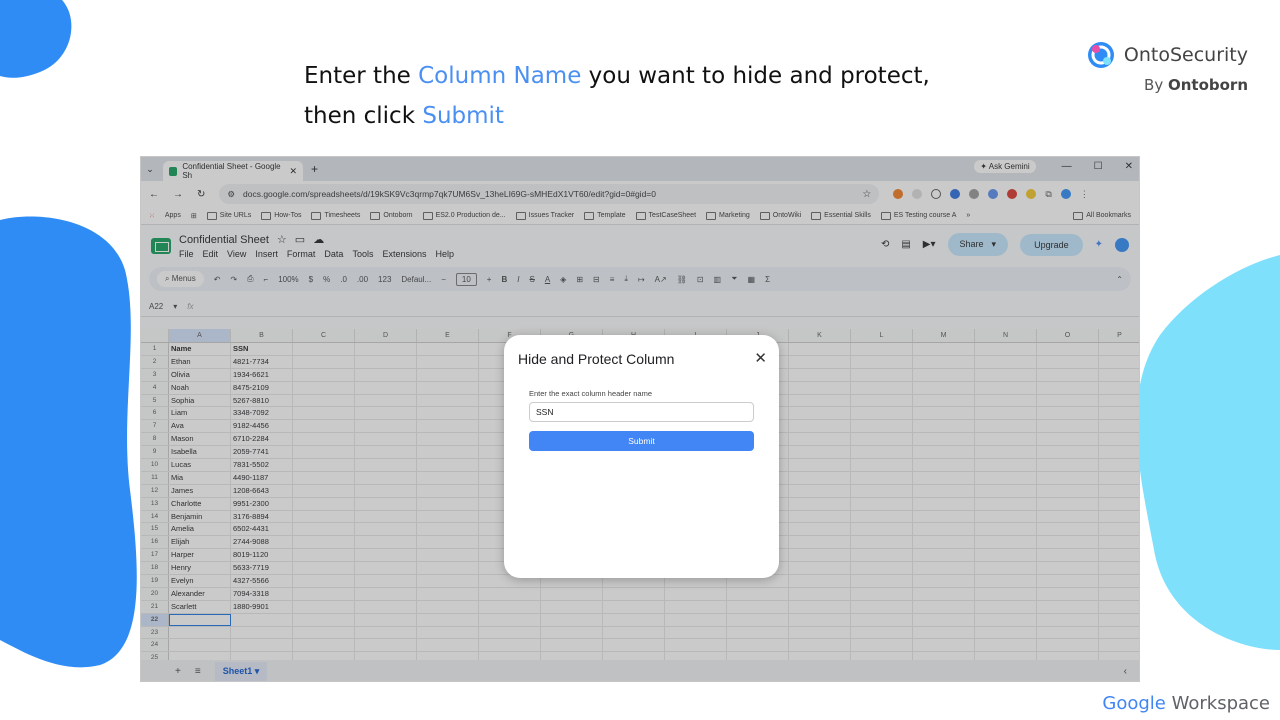 The image size is (1280, 720). I want to click on google-workspace-logo: Google Workspace, so click(1186, 703).